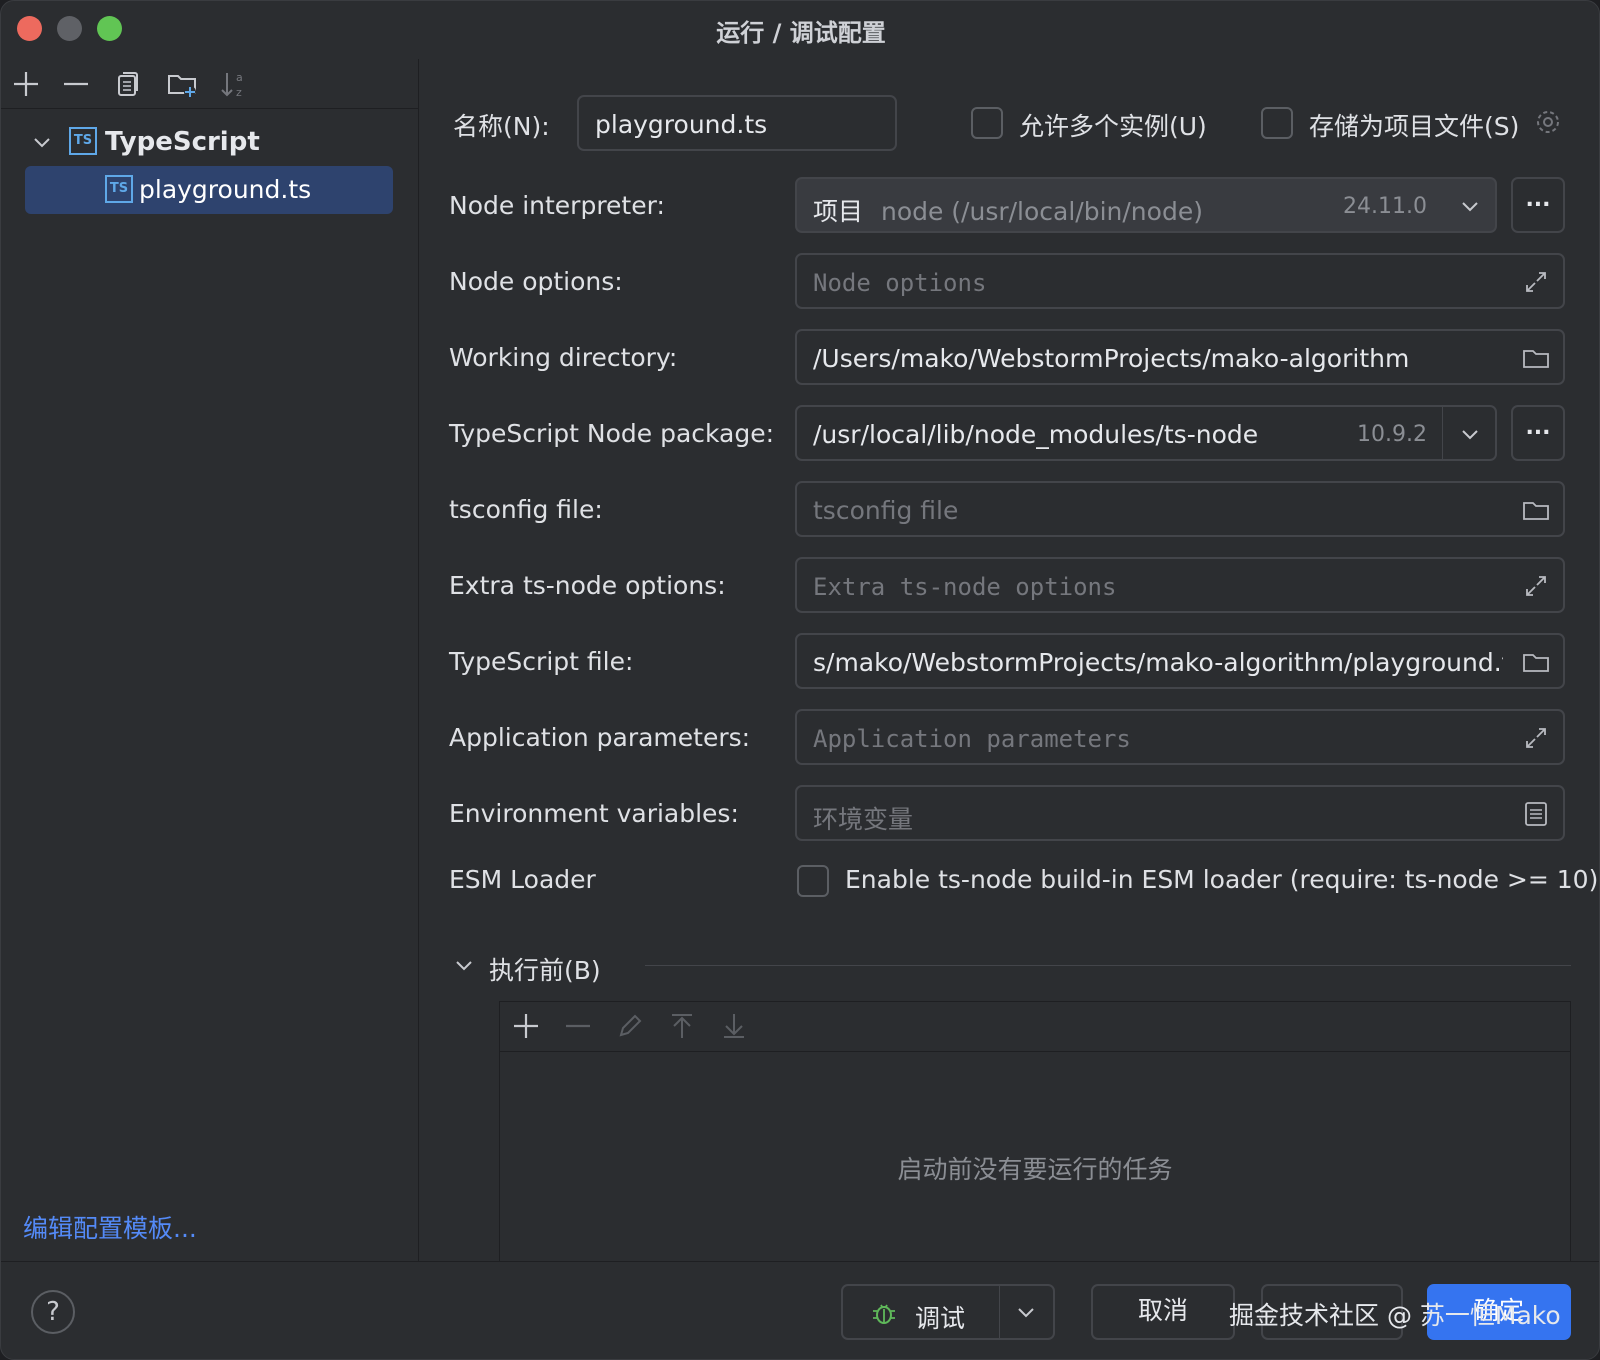 This screenshot has height=1360, width=1600. Describe the element at coordinates (1180, 281) in the screenshot. I see `node-options-field: Node options` at that location.